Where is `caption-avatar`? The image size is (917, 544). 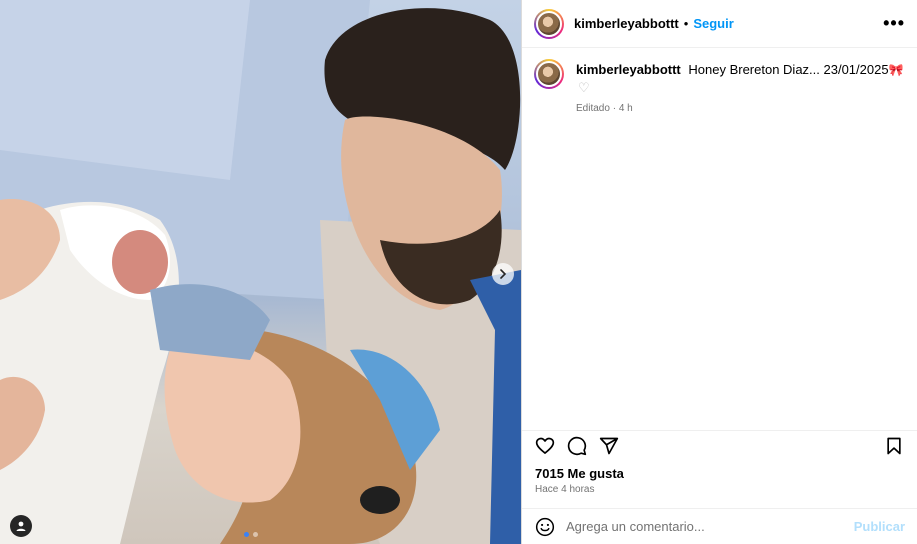
caption-avatar is located at coordinates (549, 74).